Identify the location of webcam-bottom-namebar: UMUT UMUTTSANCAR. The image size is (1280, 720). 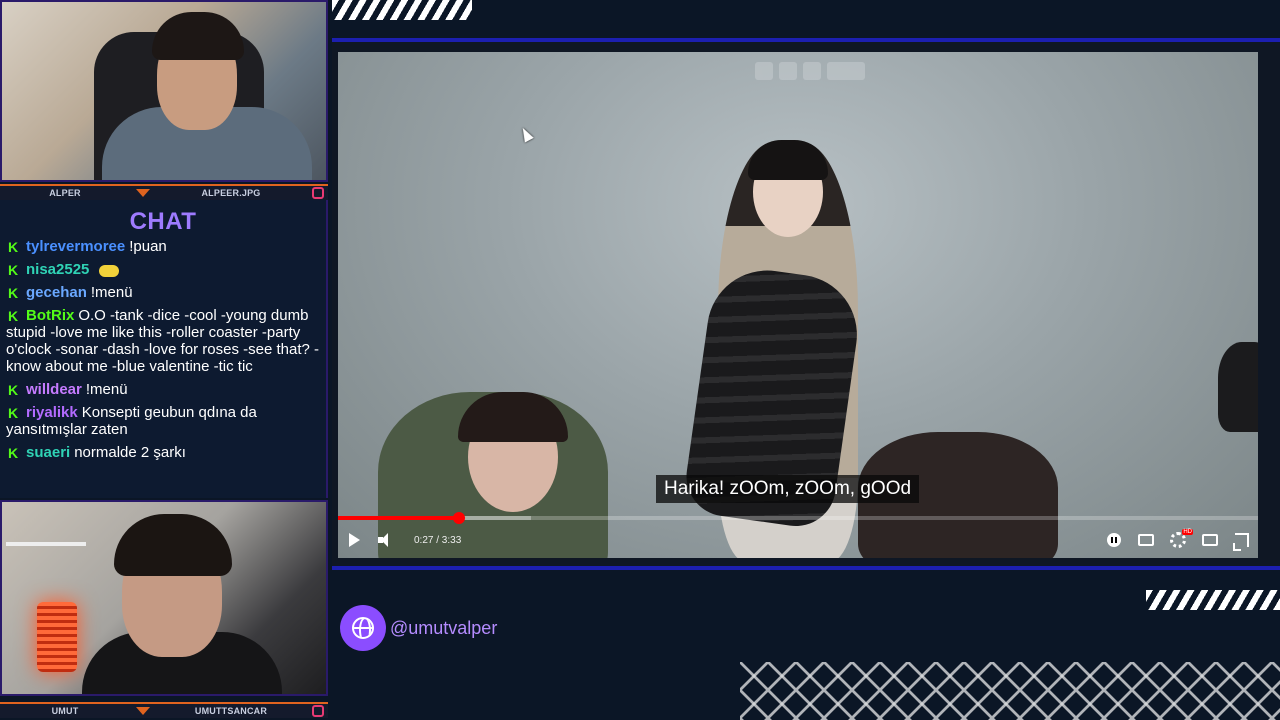
(164, 710).